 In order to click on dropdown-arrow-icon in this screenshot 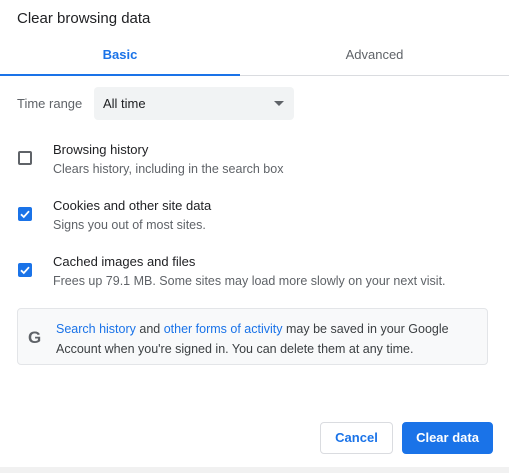, I will do `click(279, 103)`.